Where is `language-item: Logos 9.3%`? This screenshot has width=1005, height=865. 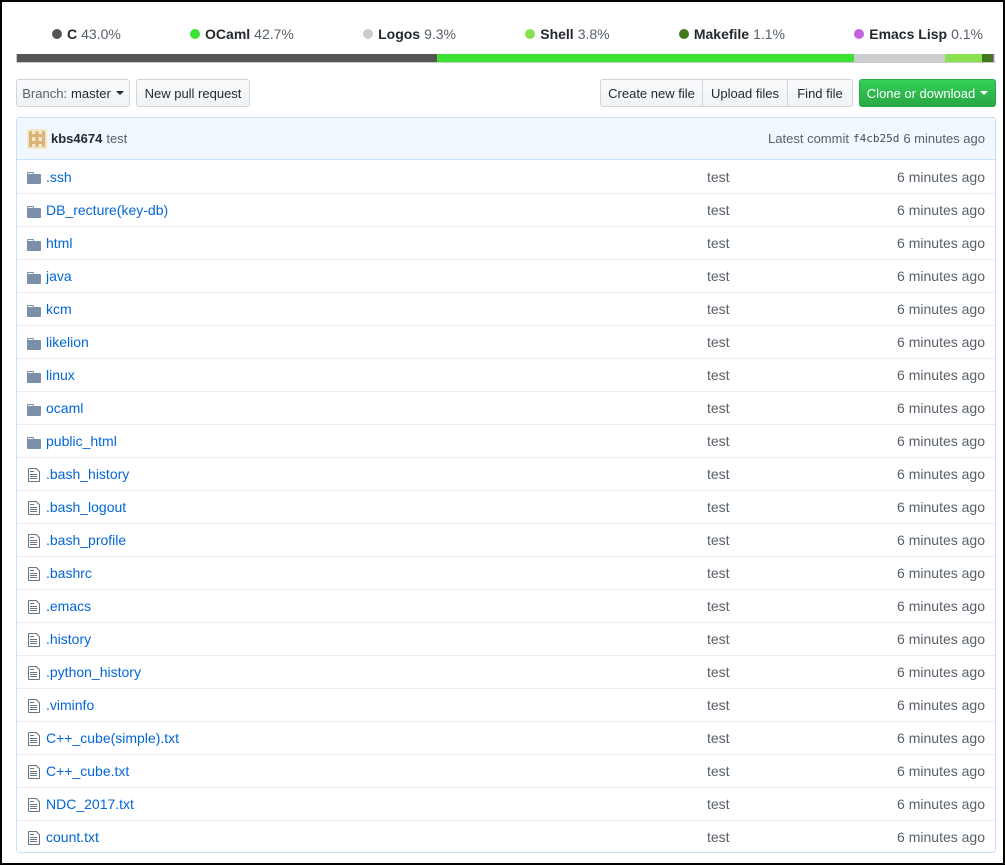 language-item: Logos 9.3% is located at coordinates (409, 34).